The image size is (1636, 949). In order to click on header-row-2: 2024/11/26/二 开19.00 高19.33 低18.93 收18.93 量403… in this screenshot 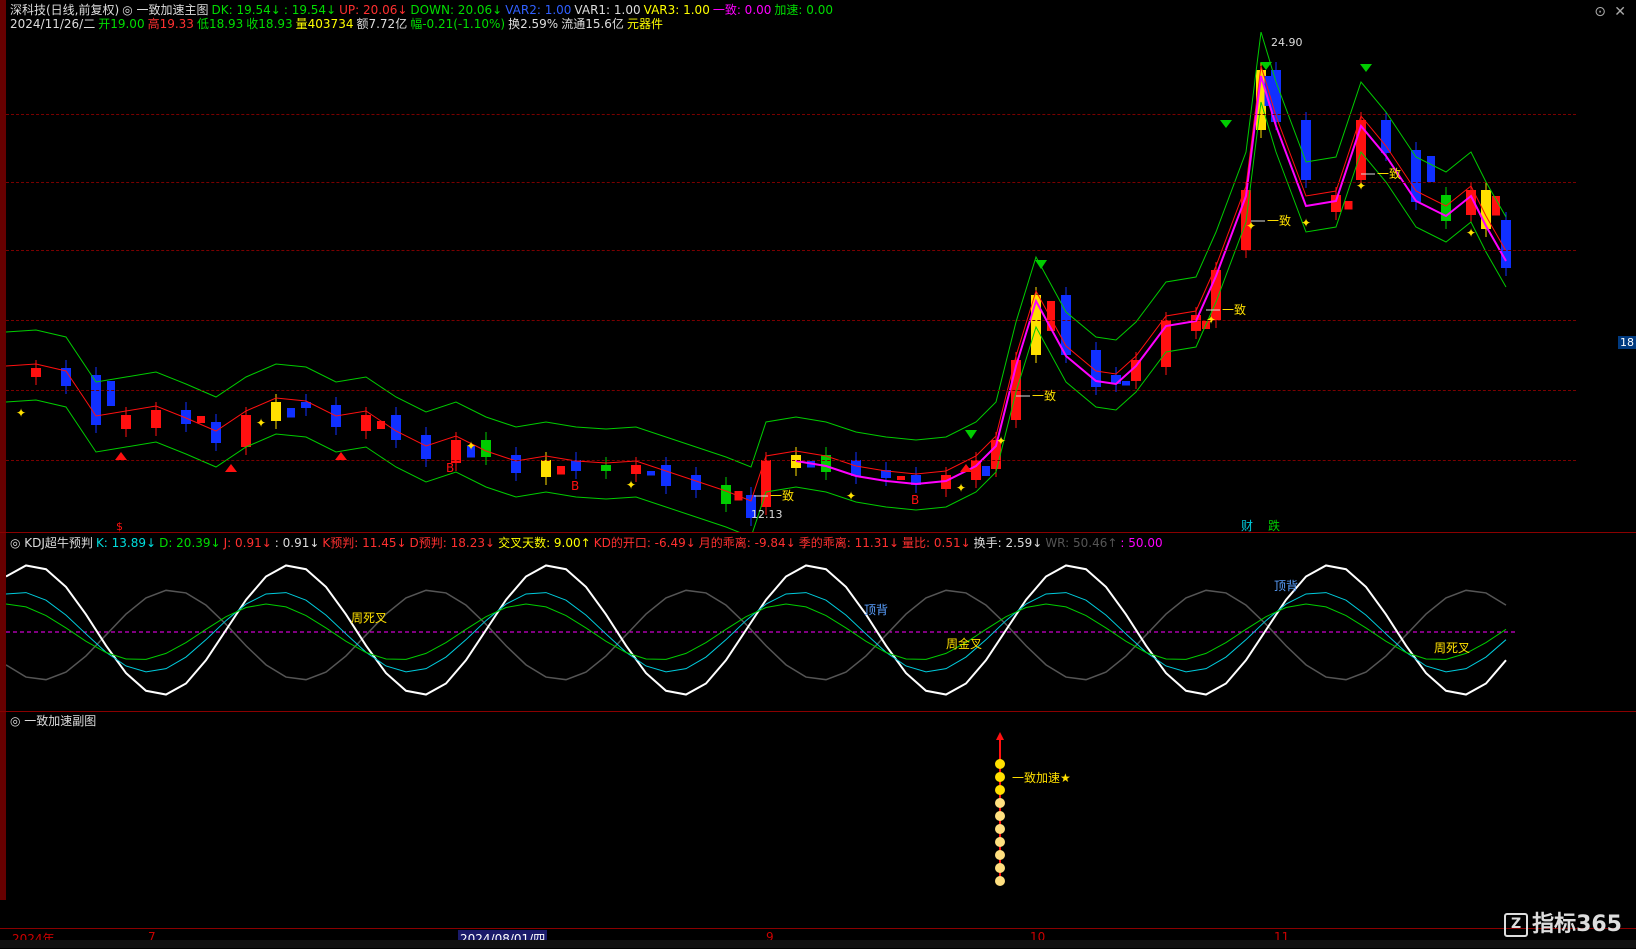, I will do `click(338, 24)`.